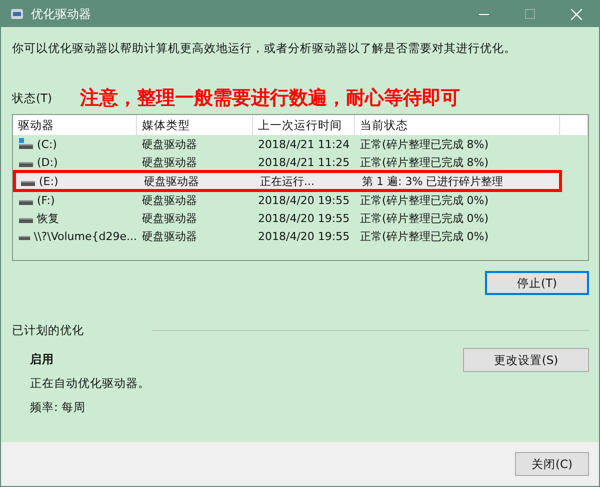 The height and width of the screenshot is (487, 600). What do you see at coordinates (75, 162) in the screenshot?
I see `drive-cell: (D:)` at bounding box center [75, 162].